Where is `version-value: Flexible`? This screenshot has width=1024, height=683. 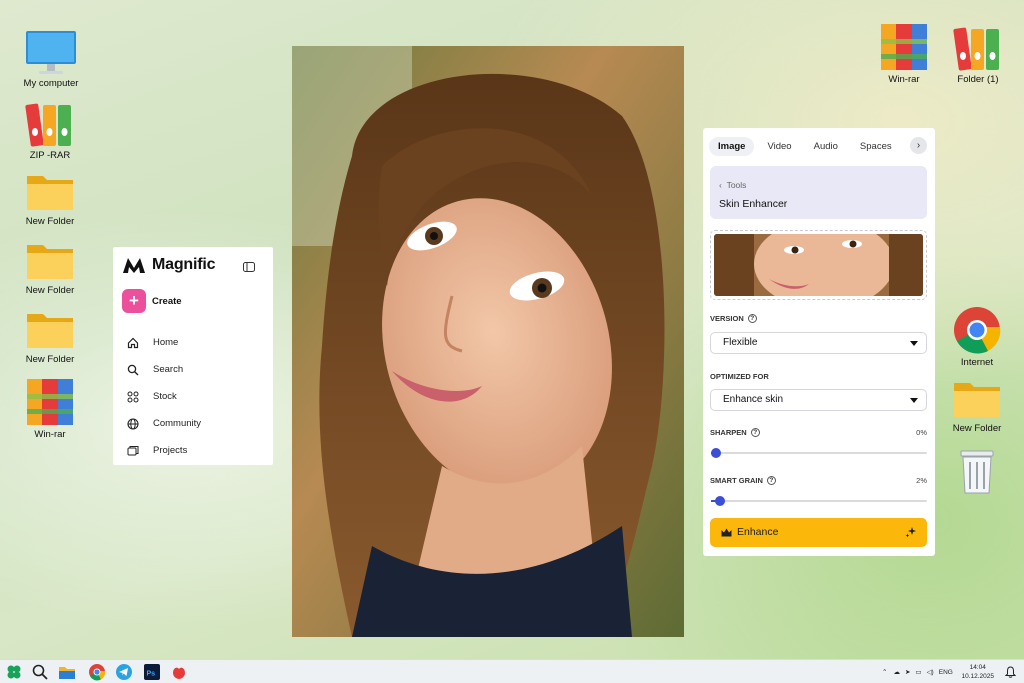
version-value: Flexible is located at coordinates (740, 342).